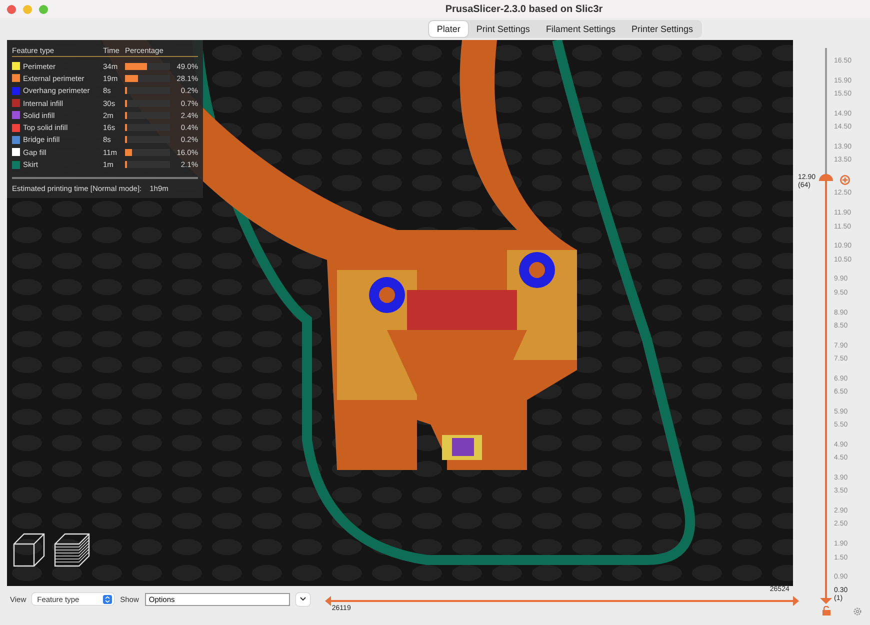 The width and height of the screenshot is (870, 625). Describe the element at coordinates (845, 180) in the screenshot. I see `add-color-change-icon` at that location.